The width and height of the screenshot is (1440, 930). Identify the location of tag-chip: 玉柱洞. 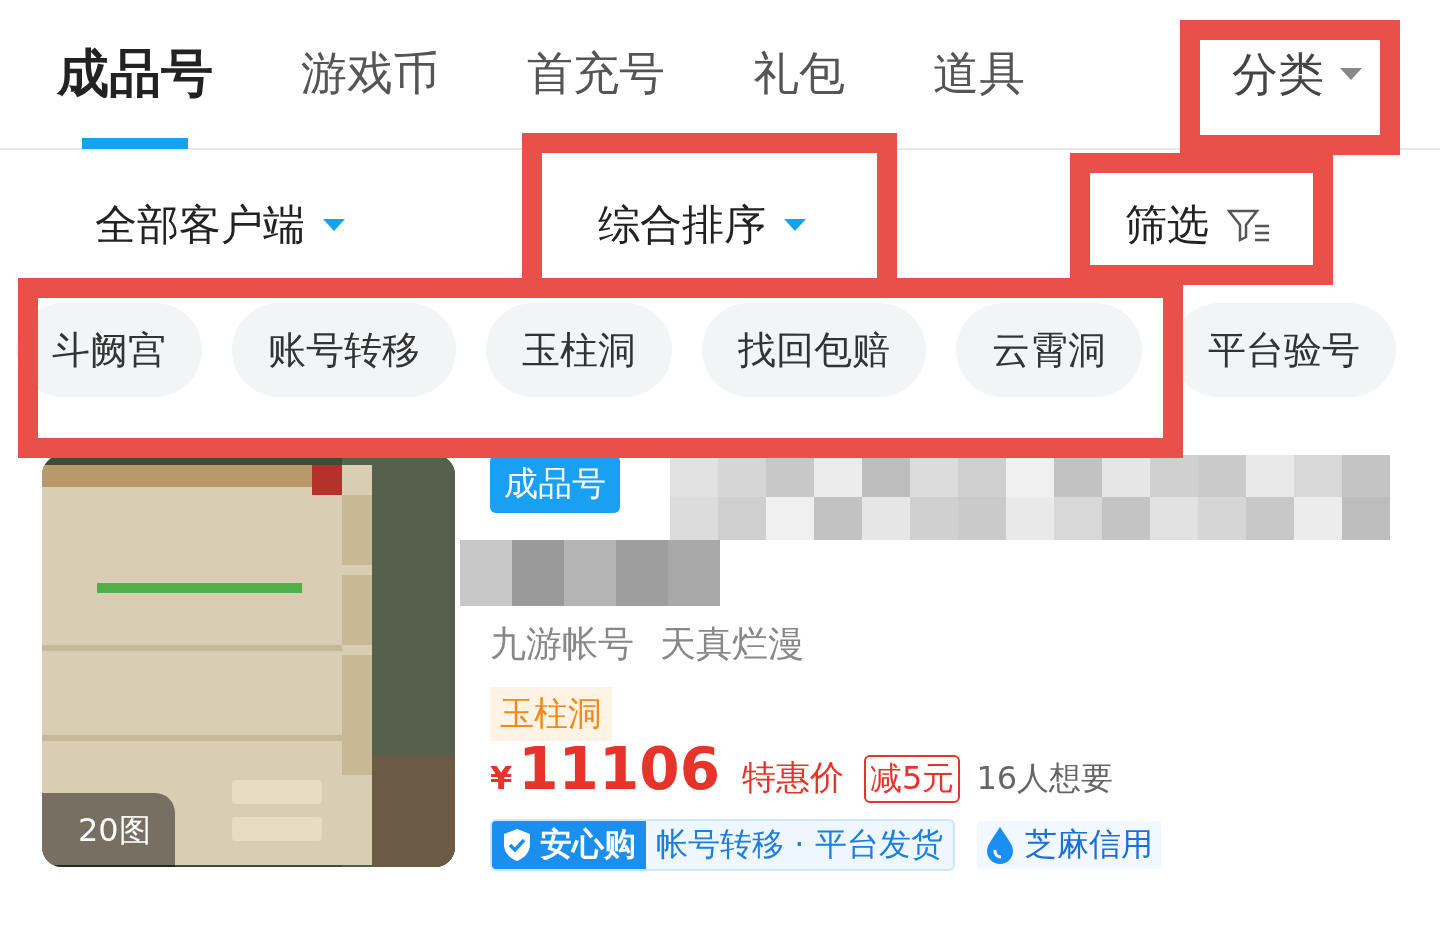
(579, 350).